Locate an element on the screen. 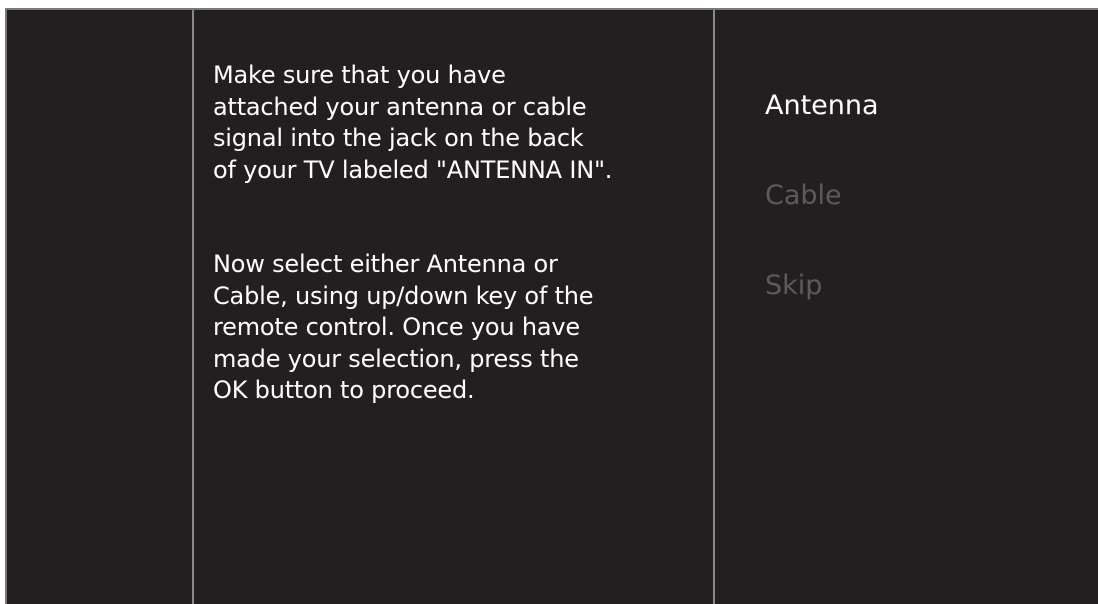  menu-item-cable: Cable is located at coordinates (822, 217).